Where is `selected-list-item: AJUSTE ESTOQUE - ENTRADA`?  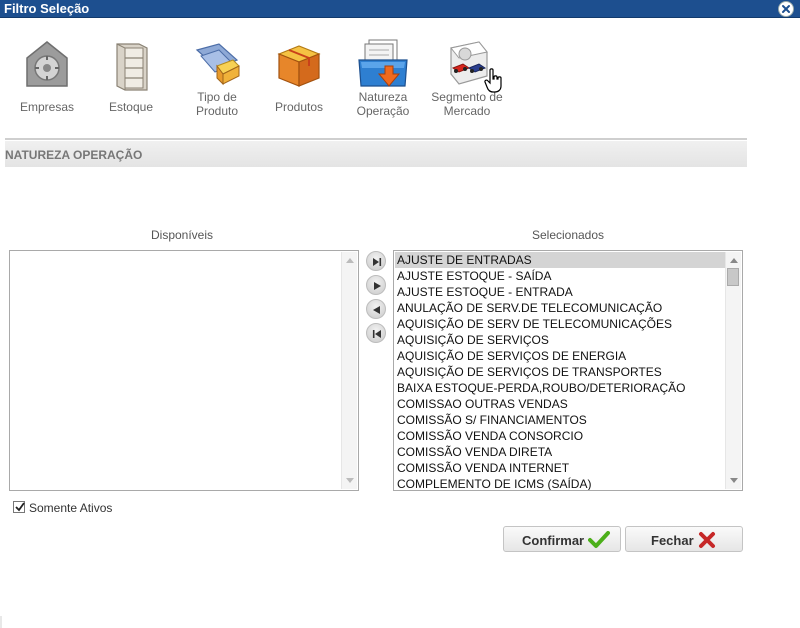
selected-list-item: AJUSTE ESTOQUE - ENTRADA is located at coordinates (560, 292).